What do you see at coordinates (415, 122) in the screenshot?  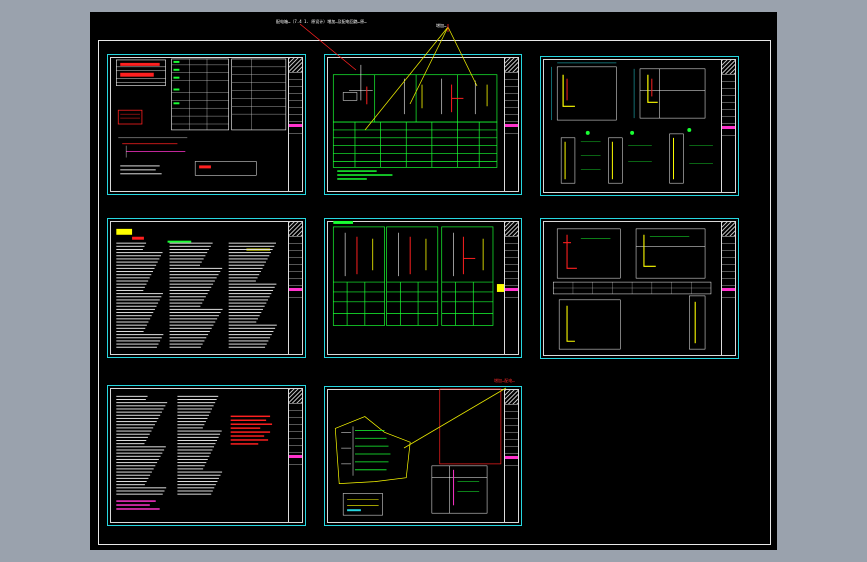 I see `system-diagram-graphic` at bounding box center [415, 122].